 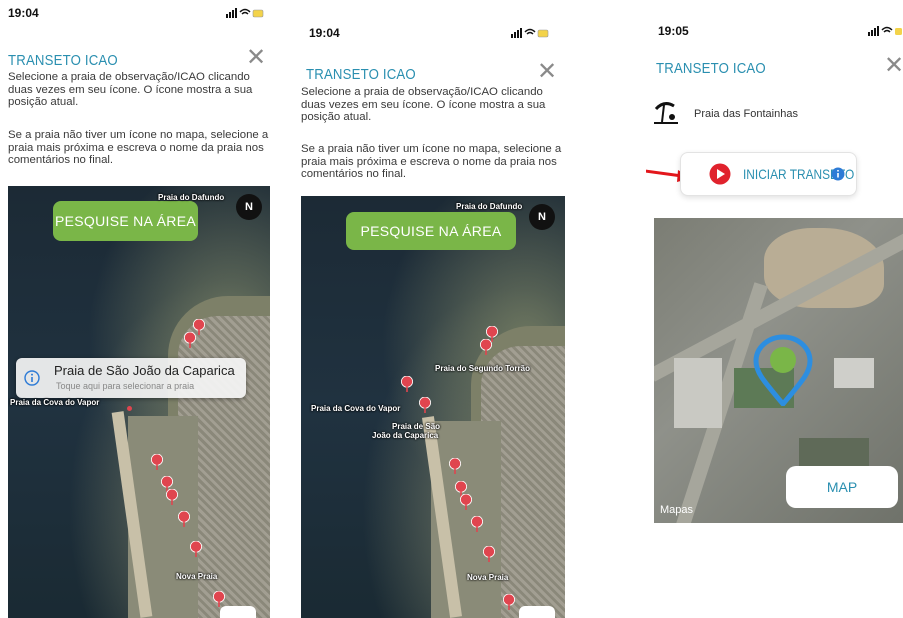 I want to click on satellite-map: MAP Mapas, so click(x=778, y=370).